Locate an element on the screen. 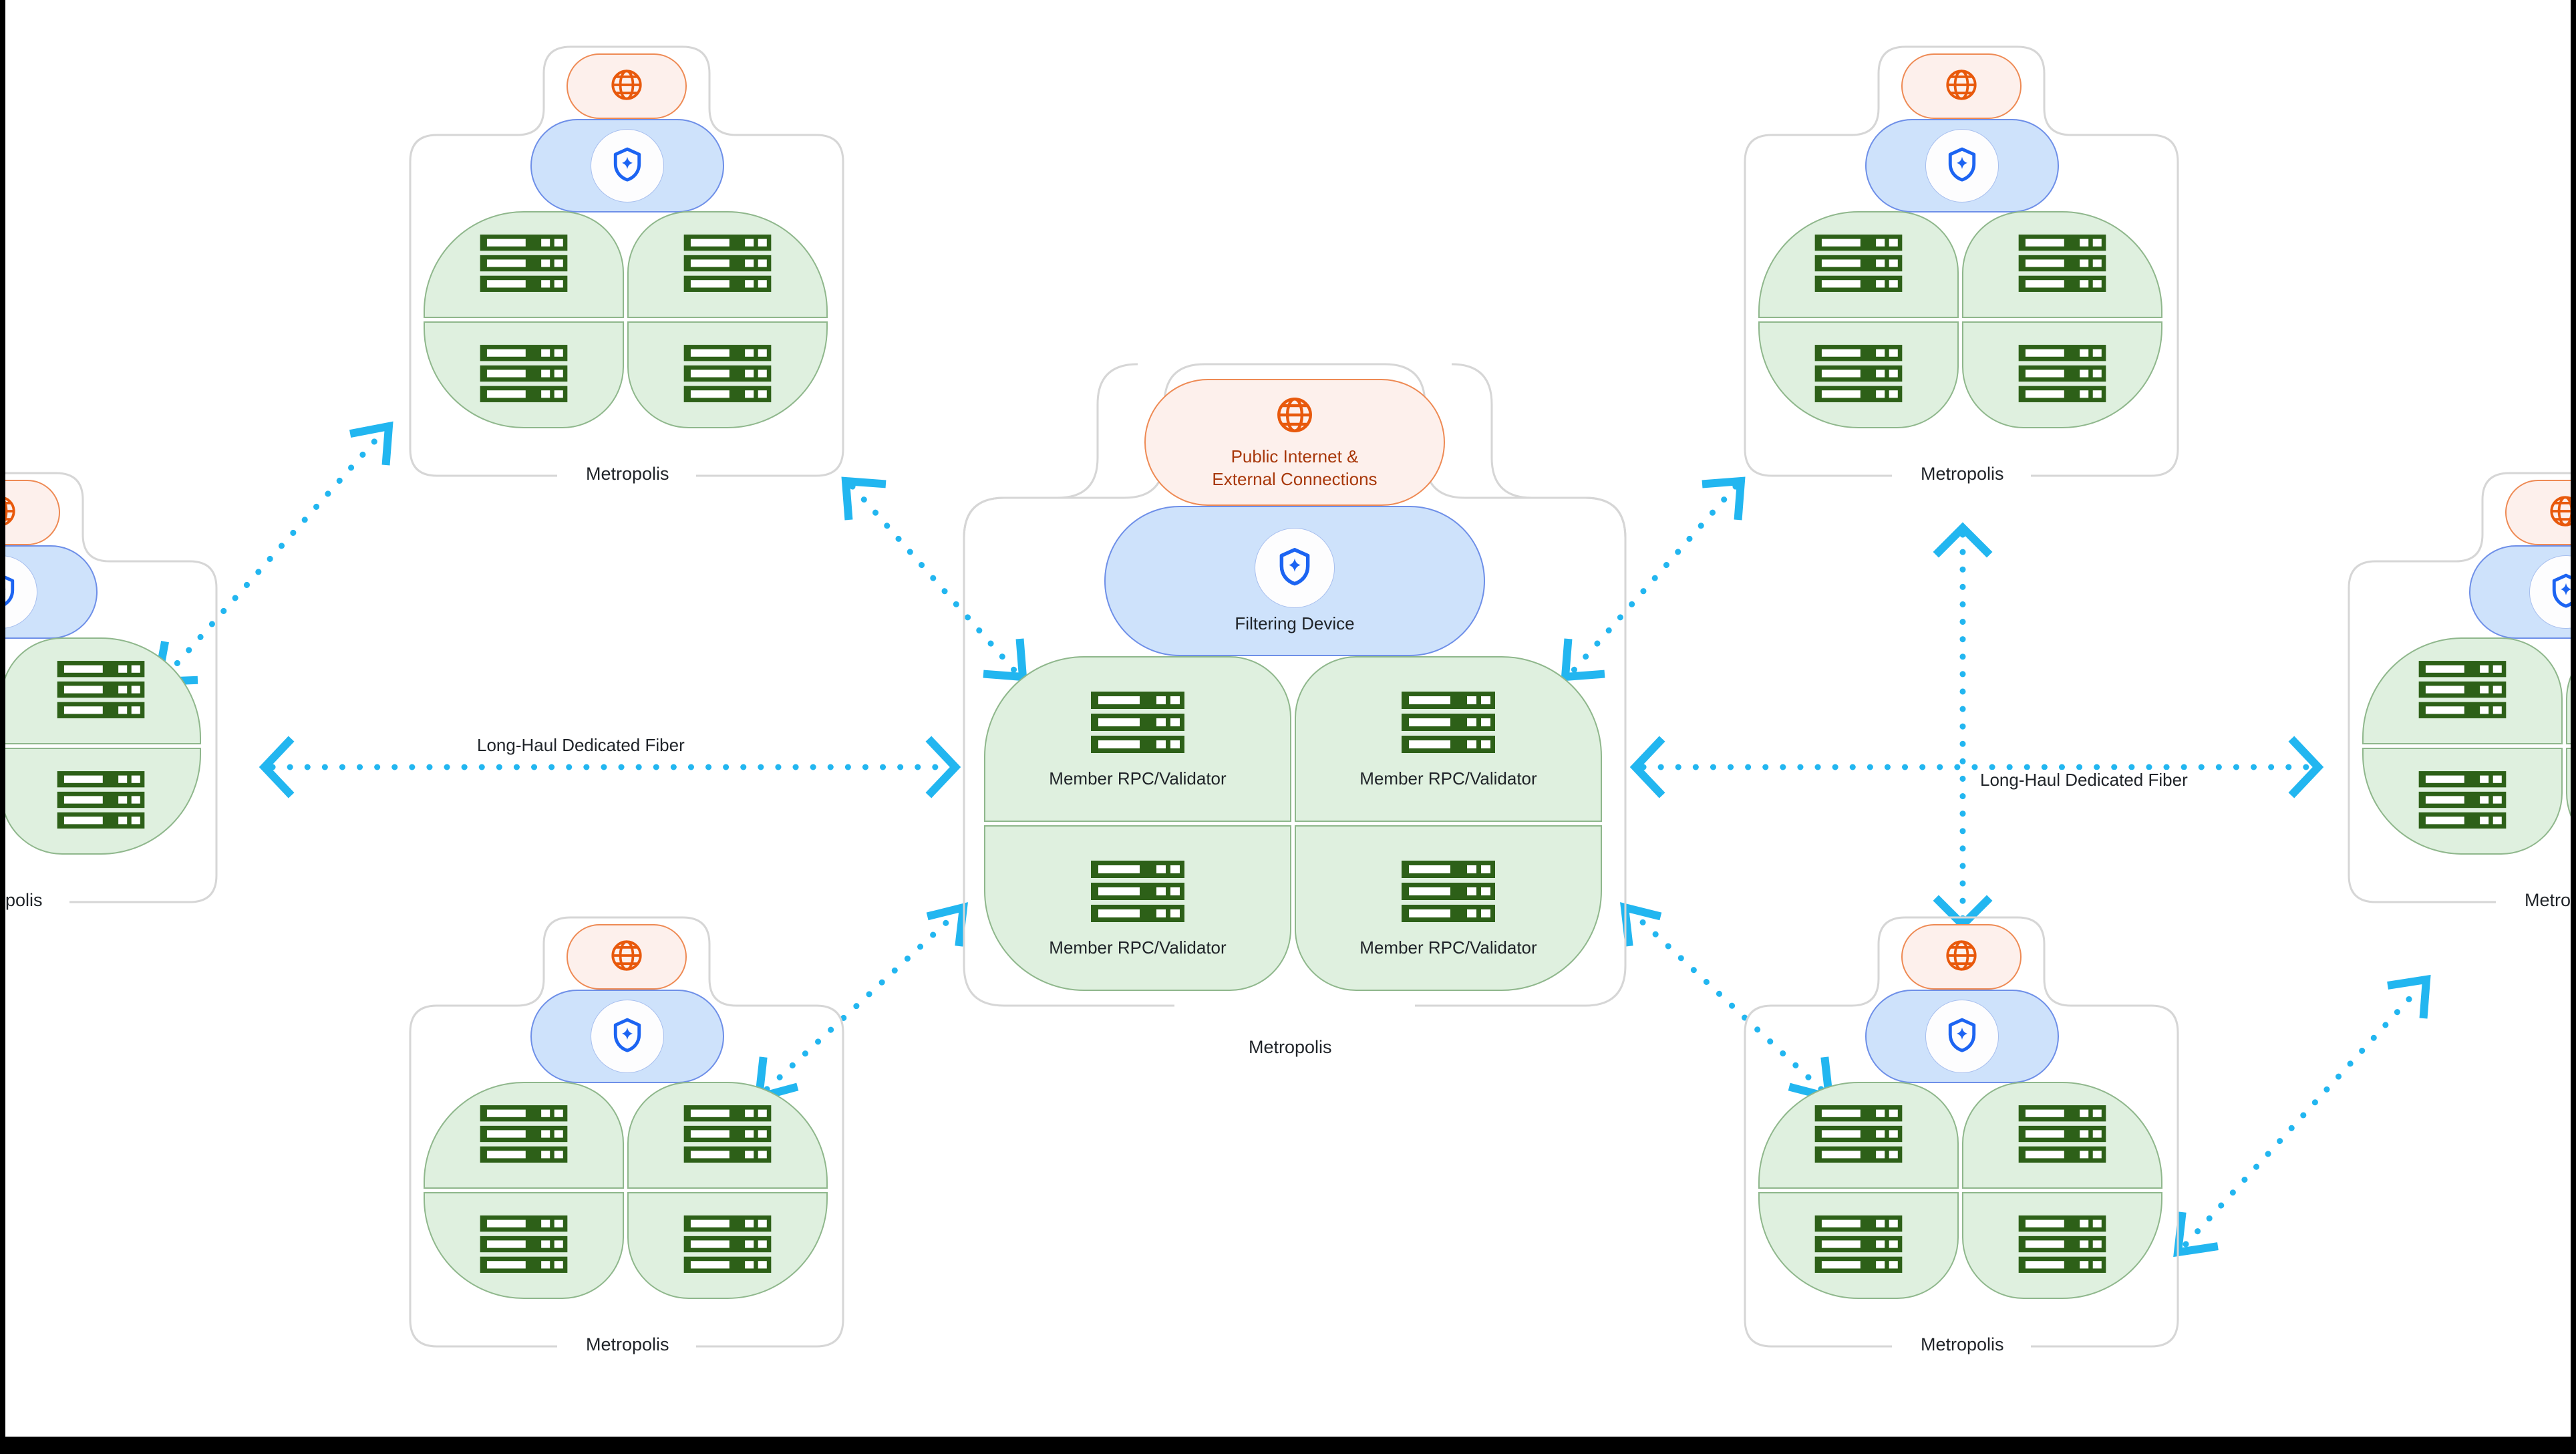 The image size is (2576, 1454). cluster-bottom-right: Metropolis is located at coordinates (1961, 1146).